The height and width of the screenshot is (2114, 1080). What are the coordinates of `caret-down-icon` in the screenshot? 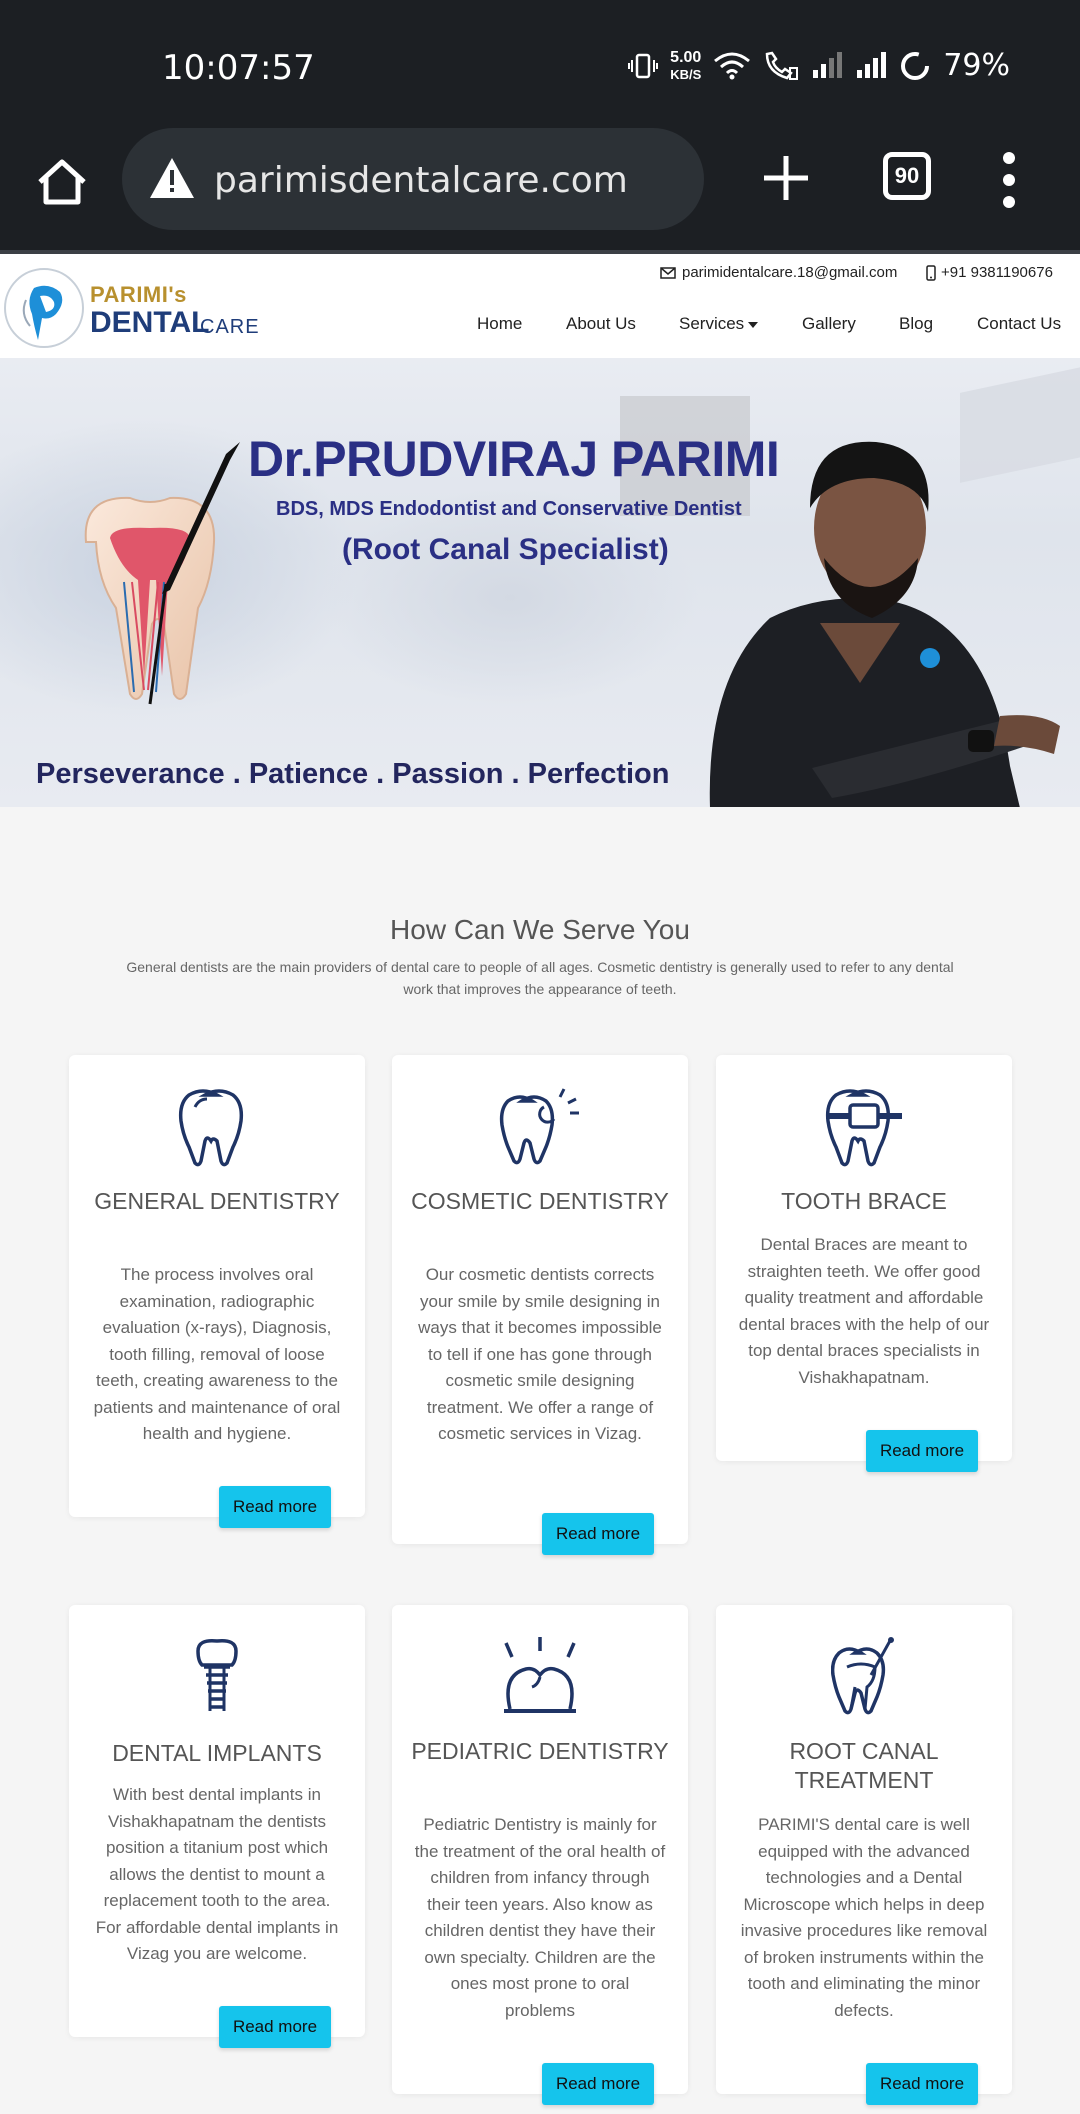 It's located at (753, 324).